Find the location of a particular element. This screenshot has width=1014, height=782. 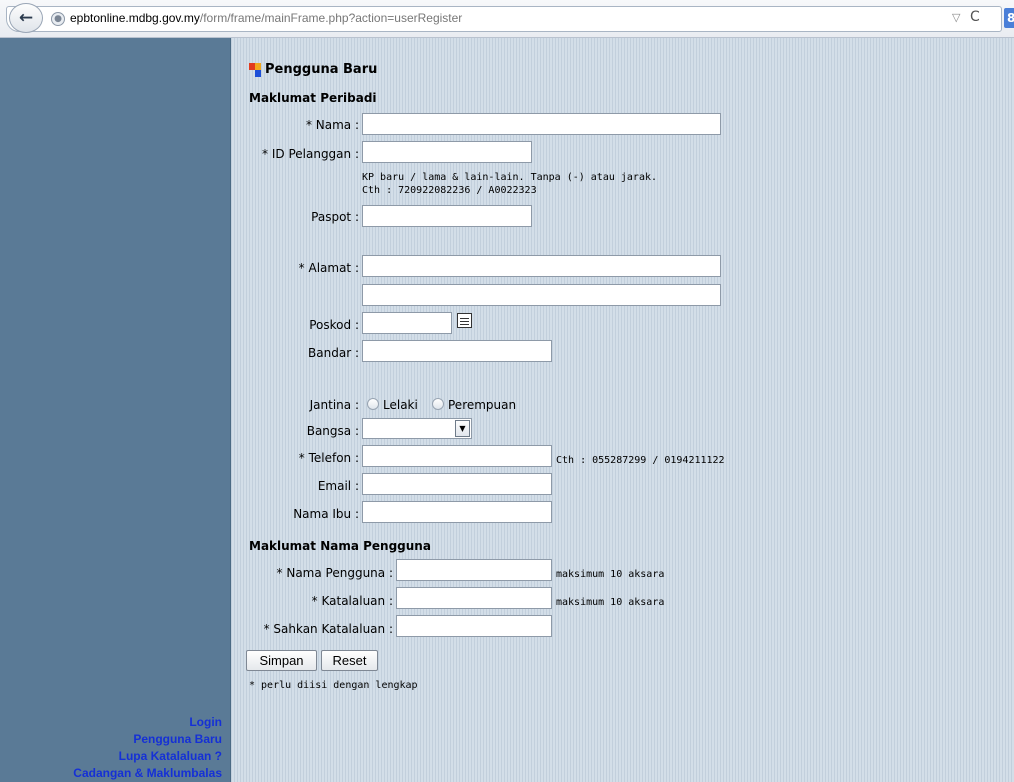

label-perempuan: Perempuan is located at coordinates (482, 405).